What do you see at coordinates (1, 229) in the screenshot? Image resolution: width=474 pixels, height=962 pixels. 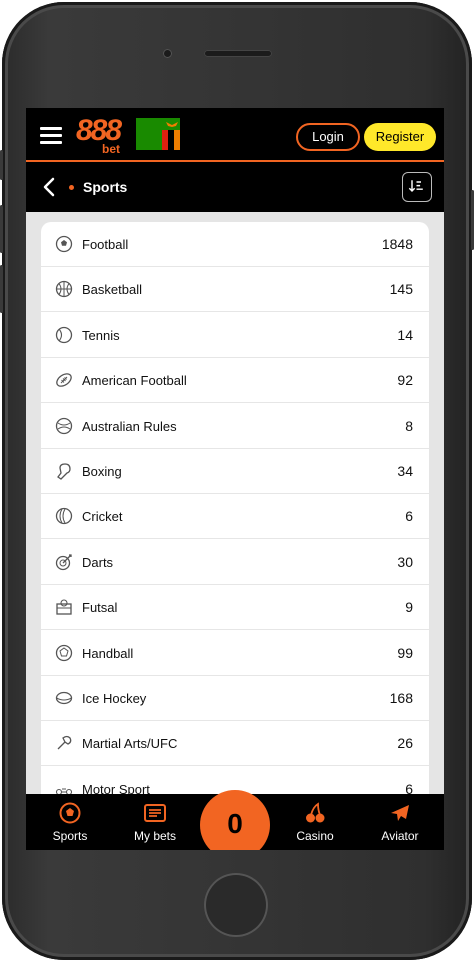 I see `volume-up-button` at bounding box center [1, 229].